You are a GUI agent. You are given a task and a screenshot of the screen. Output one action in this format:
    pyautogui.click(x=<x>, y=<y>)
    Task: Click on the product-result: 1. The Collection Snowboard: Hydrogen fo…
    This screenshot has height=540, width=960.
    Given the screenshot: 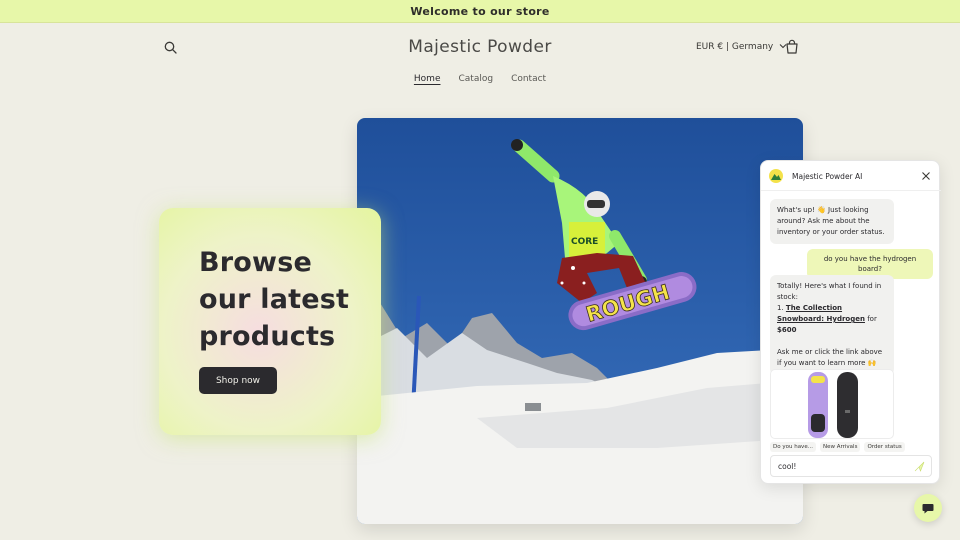 What is the action you would take?
    pyautogui.click(x=832, y=319)
    